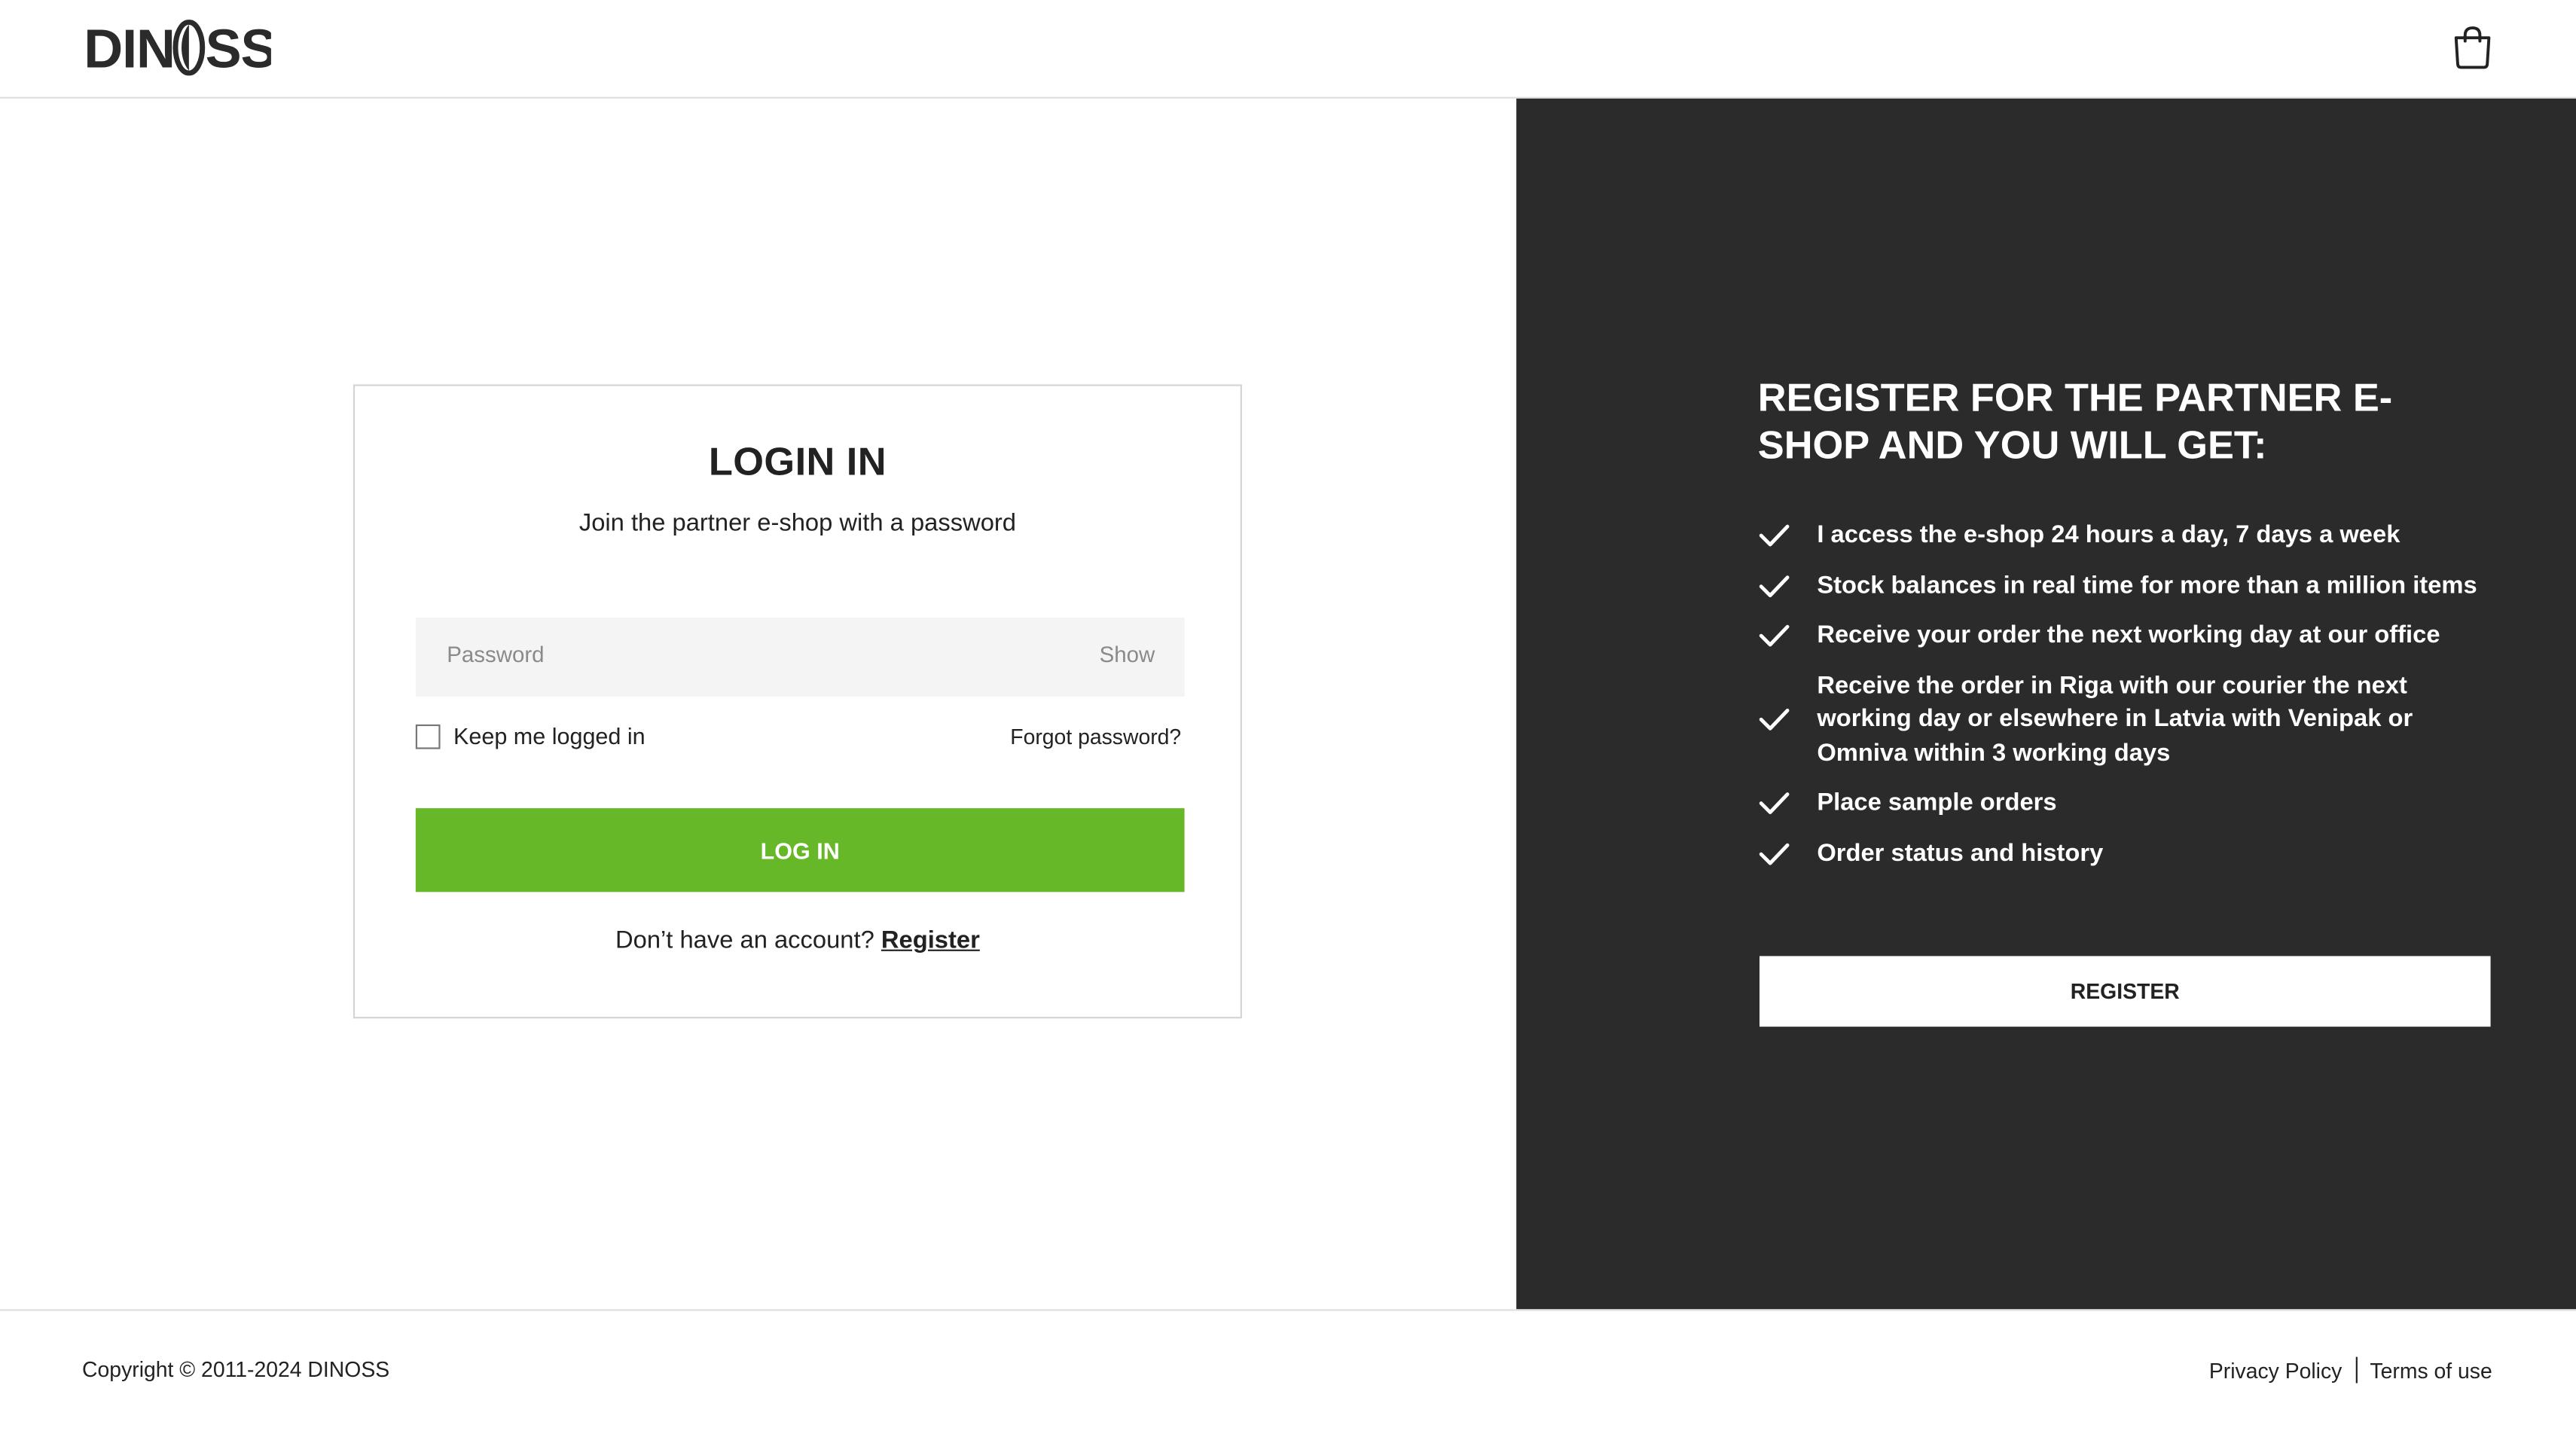 This screenshot has width=2576, height=1434. What do you see at coordinates (1937, 802) in the screenshot?
I see `benefit-text: Place sample orders` at bounding box center [1937, 802].